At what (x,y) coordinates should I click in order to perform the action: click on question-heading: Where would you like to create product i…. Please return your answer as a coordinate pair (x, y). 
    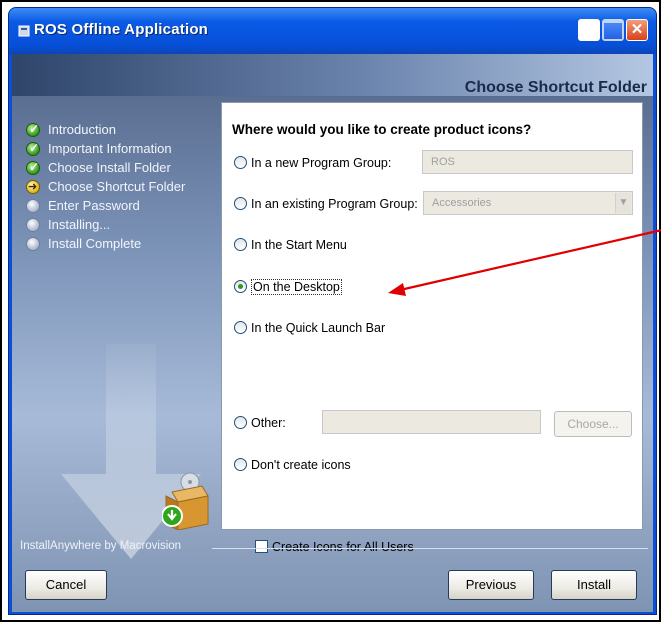
    Looking at the image, I should click on (382, 129).